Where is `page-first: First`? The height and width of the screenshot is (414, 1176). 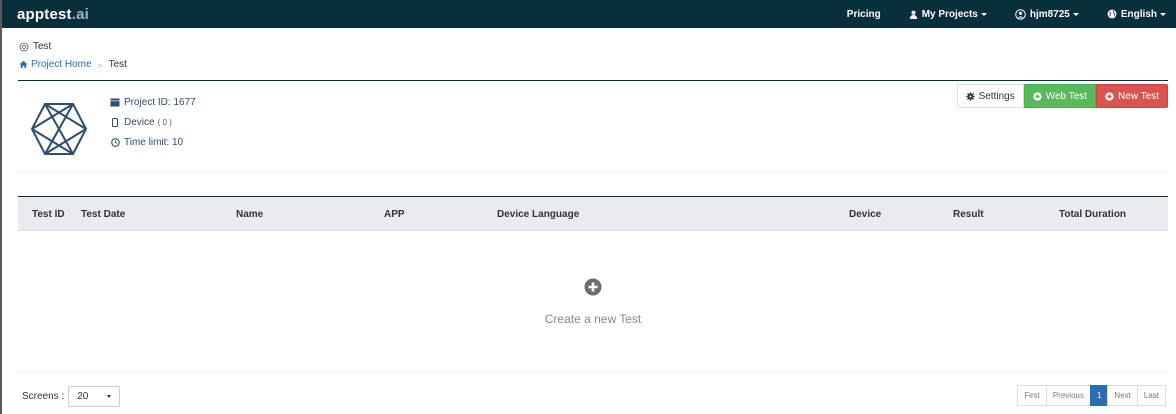
page-first: First is located at coordinates (1032, 395).